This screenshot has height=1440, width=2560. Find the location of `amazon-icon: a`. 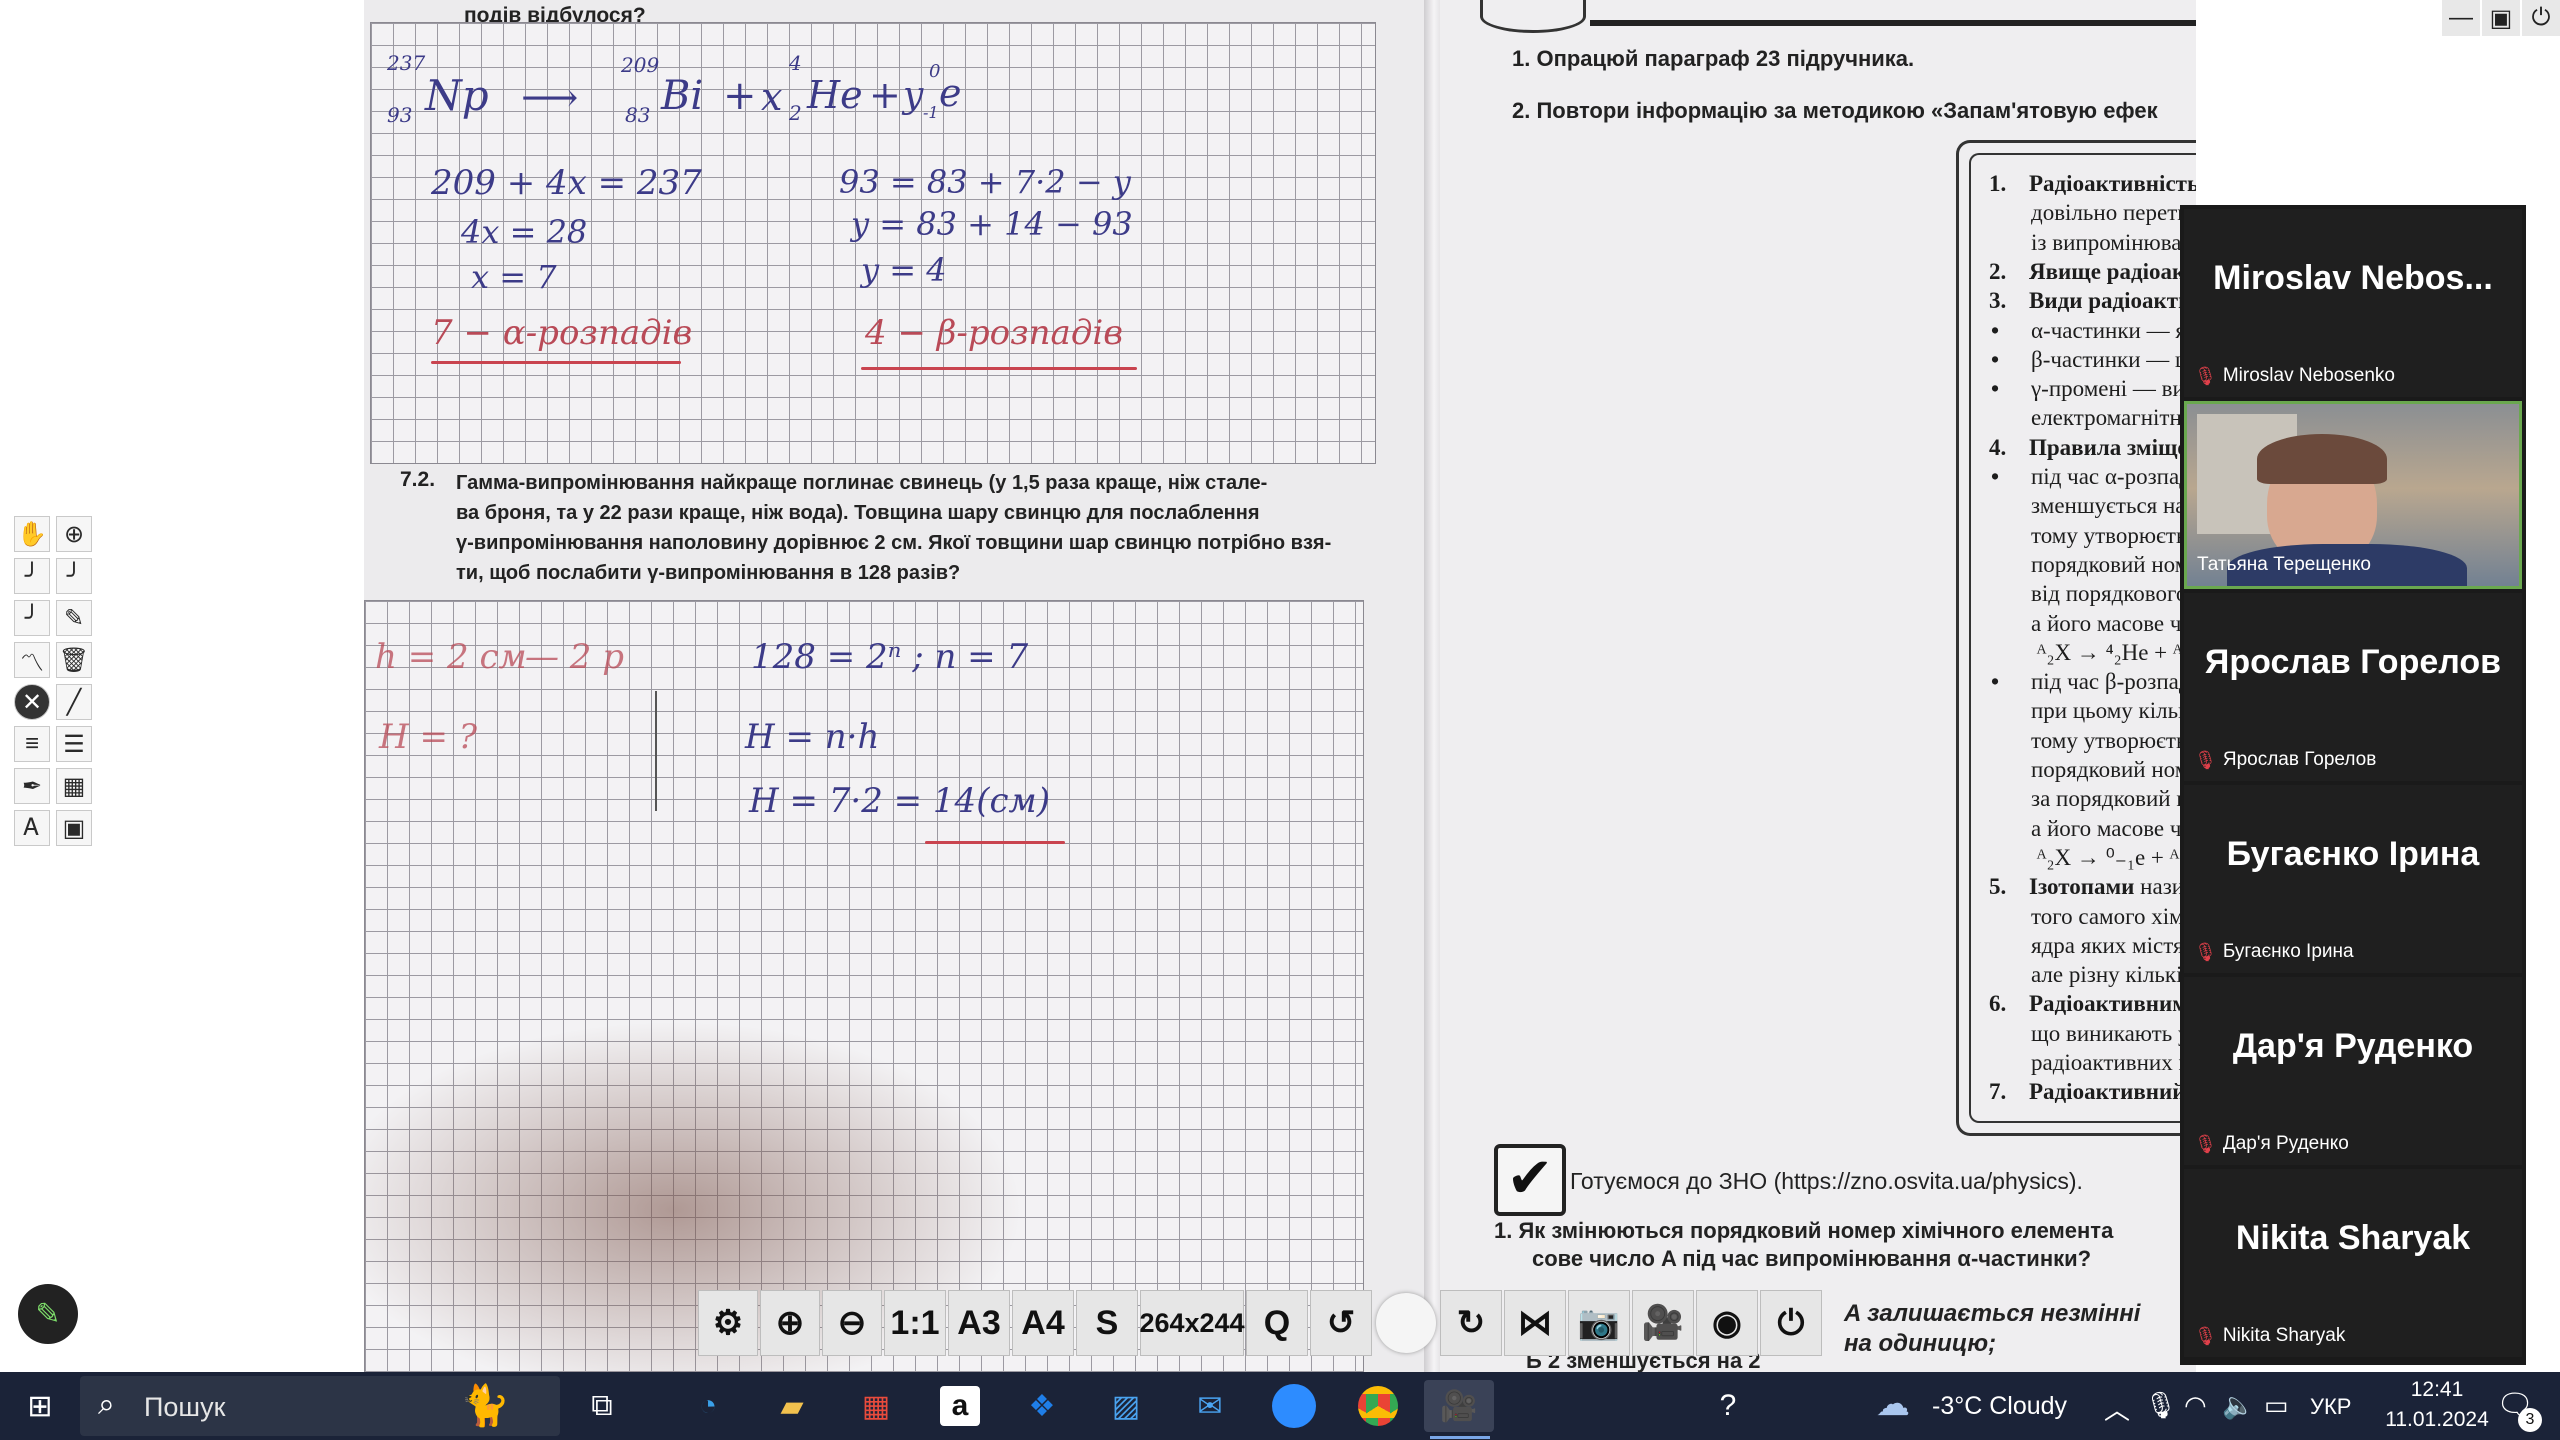

amazon-icon: a is located at coordinates (960, 1406).